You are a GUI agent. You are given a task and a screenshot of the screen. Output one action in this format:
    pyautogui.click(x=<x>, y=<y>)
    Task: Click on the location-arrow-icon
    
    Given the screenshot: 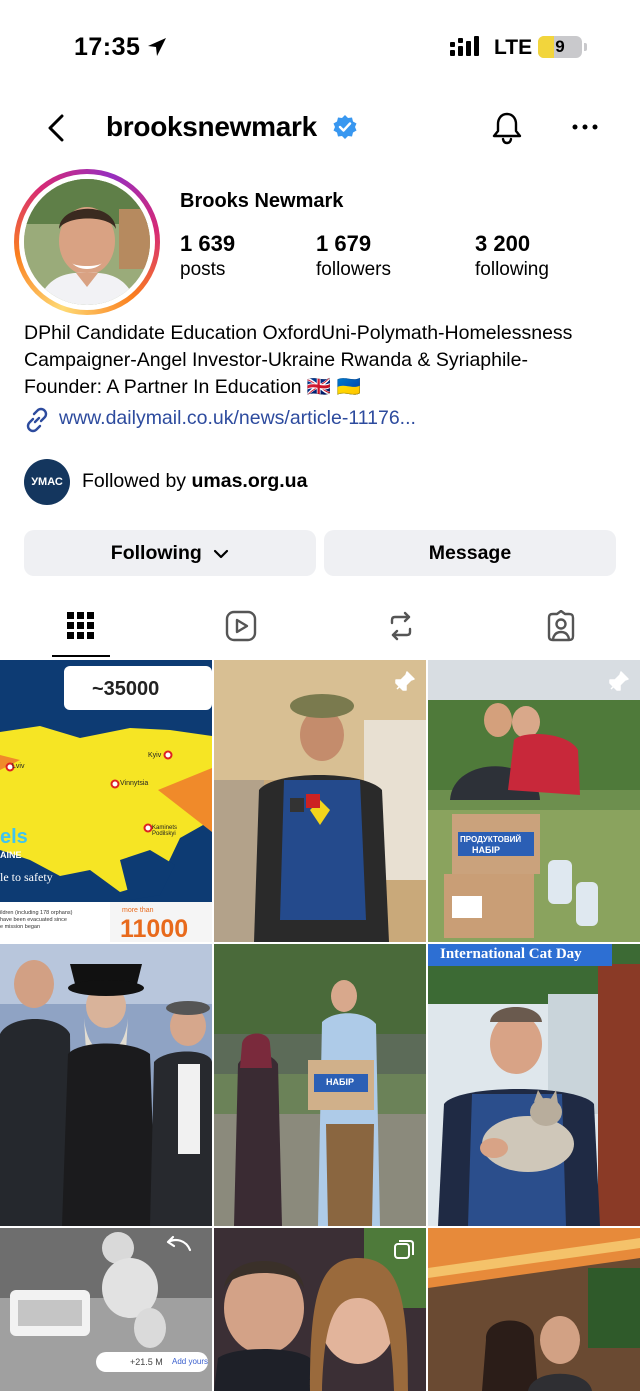 What is the action you would take?
    pyautogui.click(x=157, y=47)
    